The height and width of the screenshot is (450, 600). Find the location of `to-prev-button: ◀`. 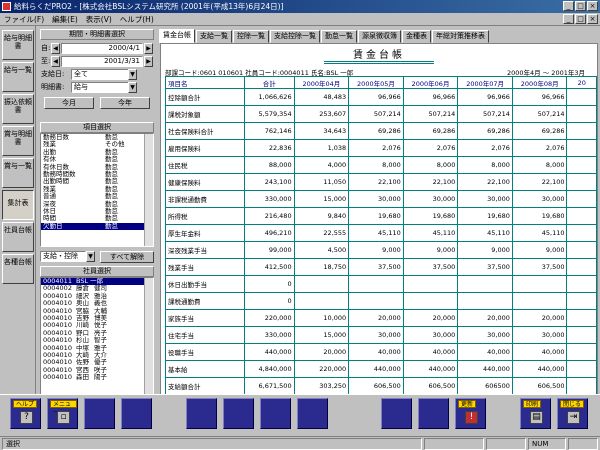

to-prev-button: ◀ is located at coordinates (55, 61).